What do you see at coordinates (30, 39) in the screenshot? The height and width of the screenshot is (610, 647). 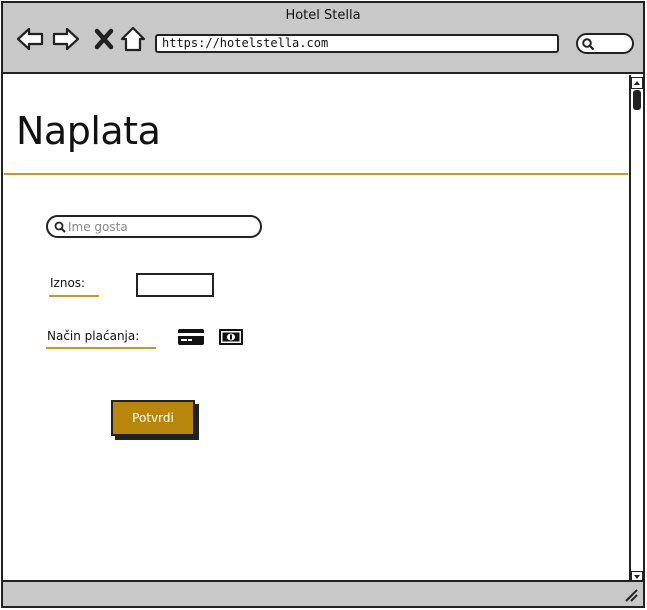 I see `back-arrow-icon` at bounding box center [30, 39].